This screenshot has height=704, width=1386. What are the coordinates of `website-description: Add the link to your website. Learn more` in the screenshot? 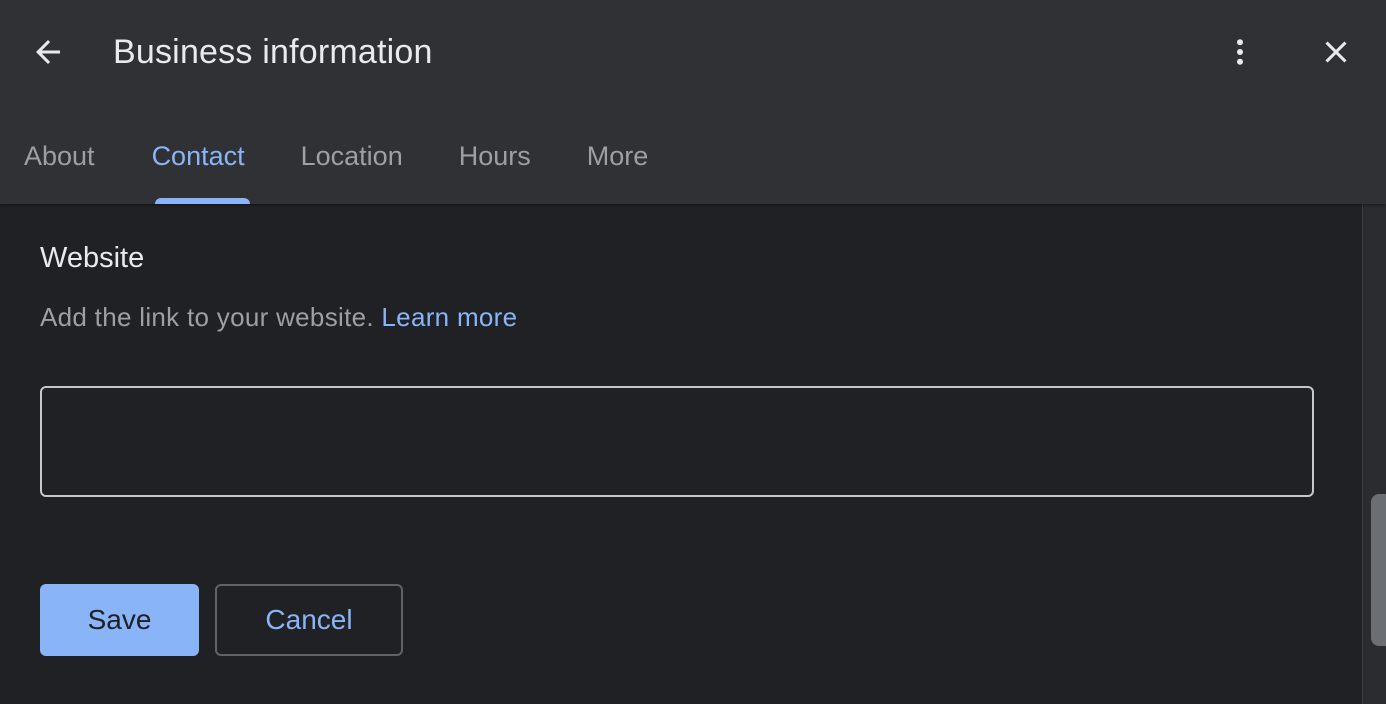 It's located at (278, 317).